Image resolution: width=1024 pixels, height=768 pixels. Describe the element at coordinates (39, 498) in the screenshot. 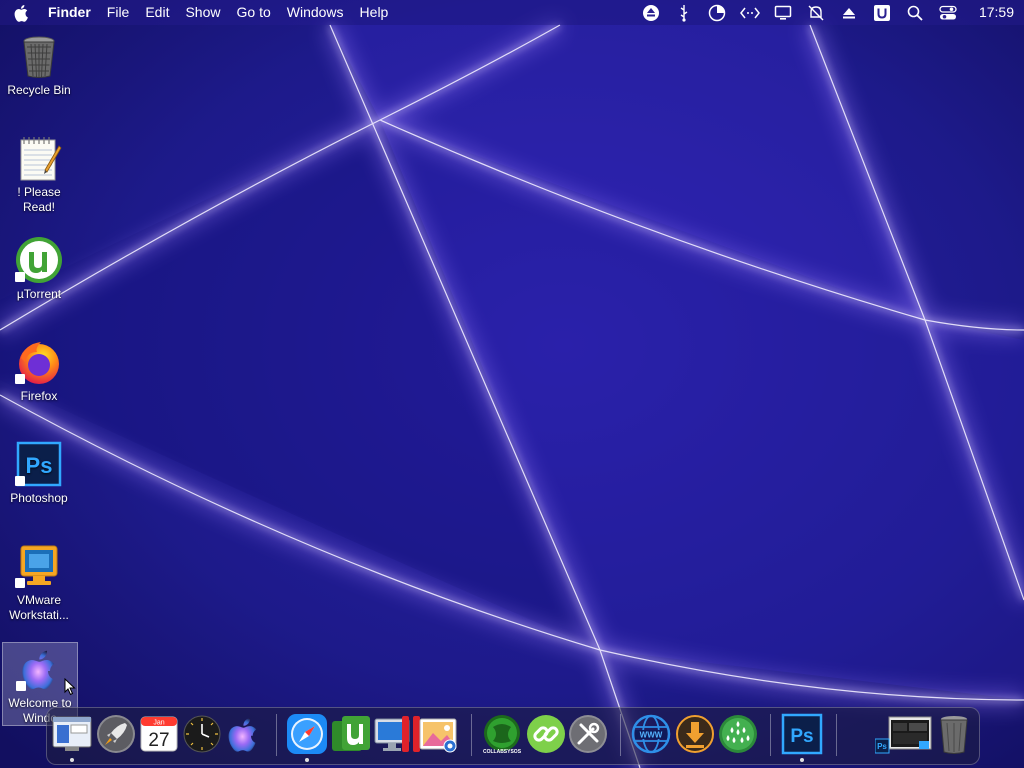

I see `desktop-icon-label: Photoshop` at that location.